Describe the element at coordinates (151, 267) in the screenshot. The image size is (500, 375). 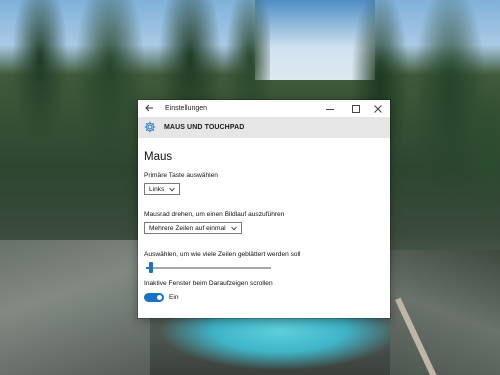
I see `lines-slider-thumb` at that location.